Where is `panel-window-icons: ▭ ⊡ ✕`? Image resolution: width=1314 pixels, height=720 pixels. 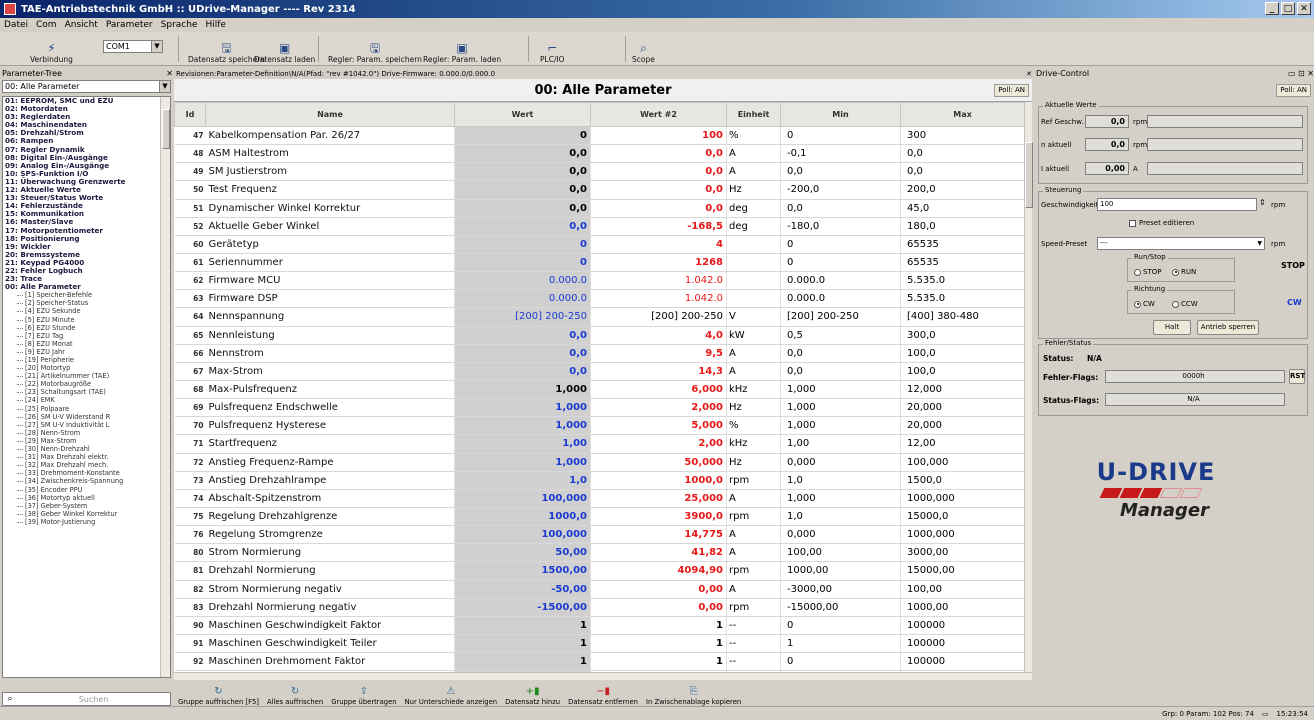 panel-window-icons: ▭ ⊡ ✕ is located at coordinates (1301, 73).